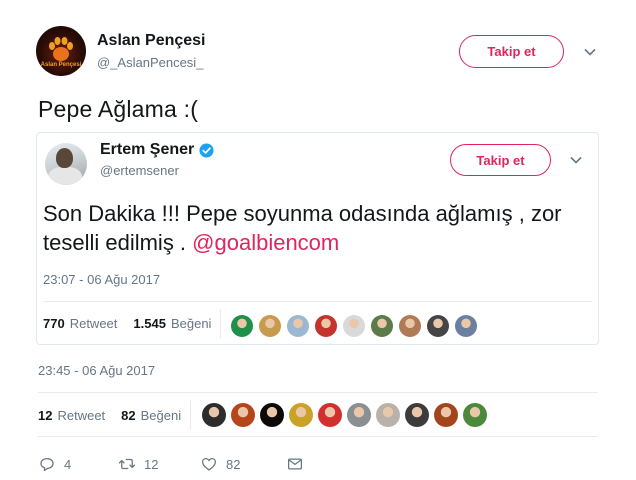 This screenshot has height=480, width=636. What do you see at coordinates (344, 415) in the screenshot?
I see `liker-avatars` at bounding box center [344, 415].